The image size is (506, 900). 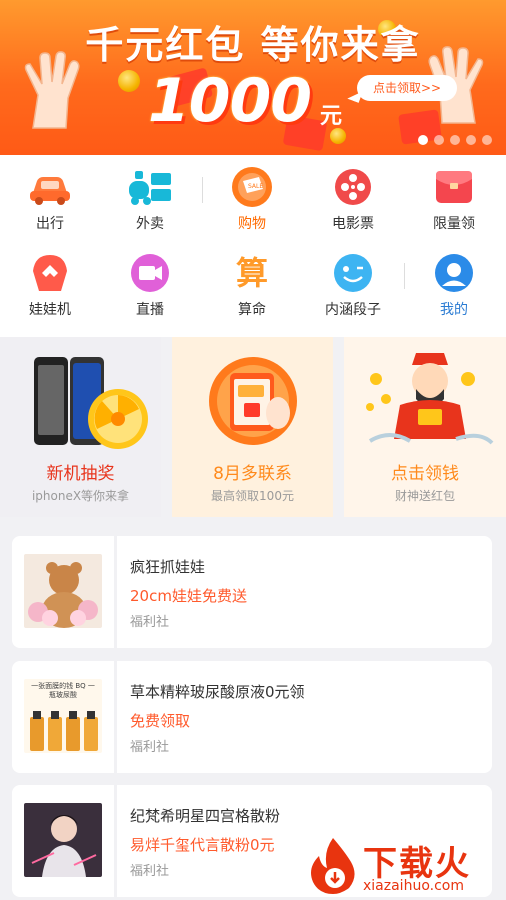 I want to click on grid-item-claw-machine: 娃娃机, so click(x=50, y=286).